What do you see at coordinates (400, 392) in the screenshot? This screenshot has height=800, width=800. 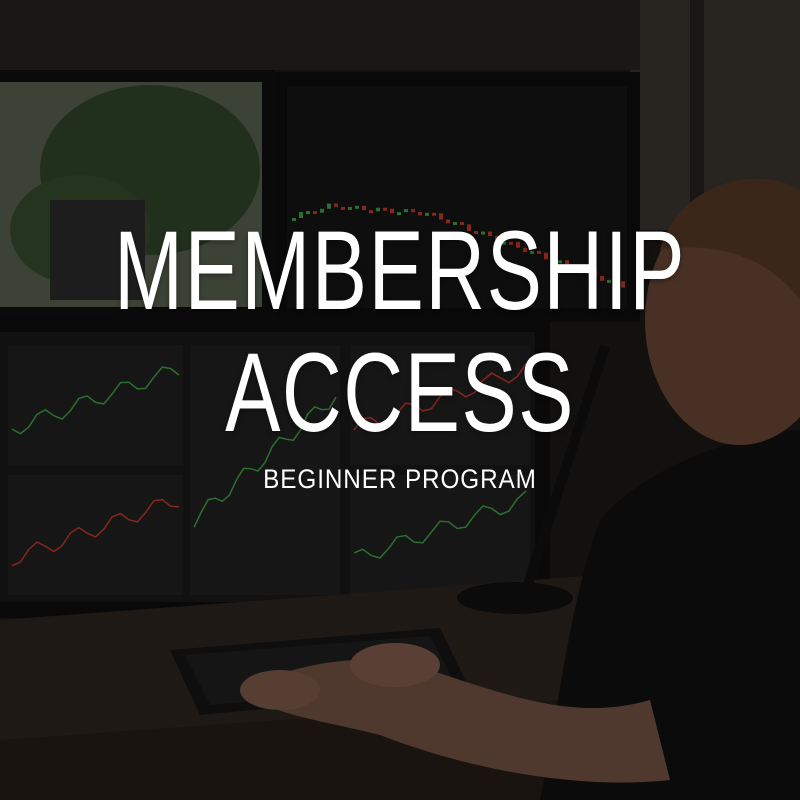 I see `title-access: ACCESS` at bounding box center [400, 392].